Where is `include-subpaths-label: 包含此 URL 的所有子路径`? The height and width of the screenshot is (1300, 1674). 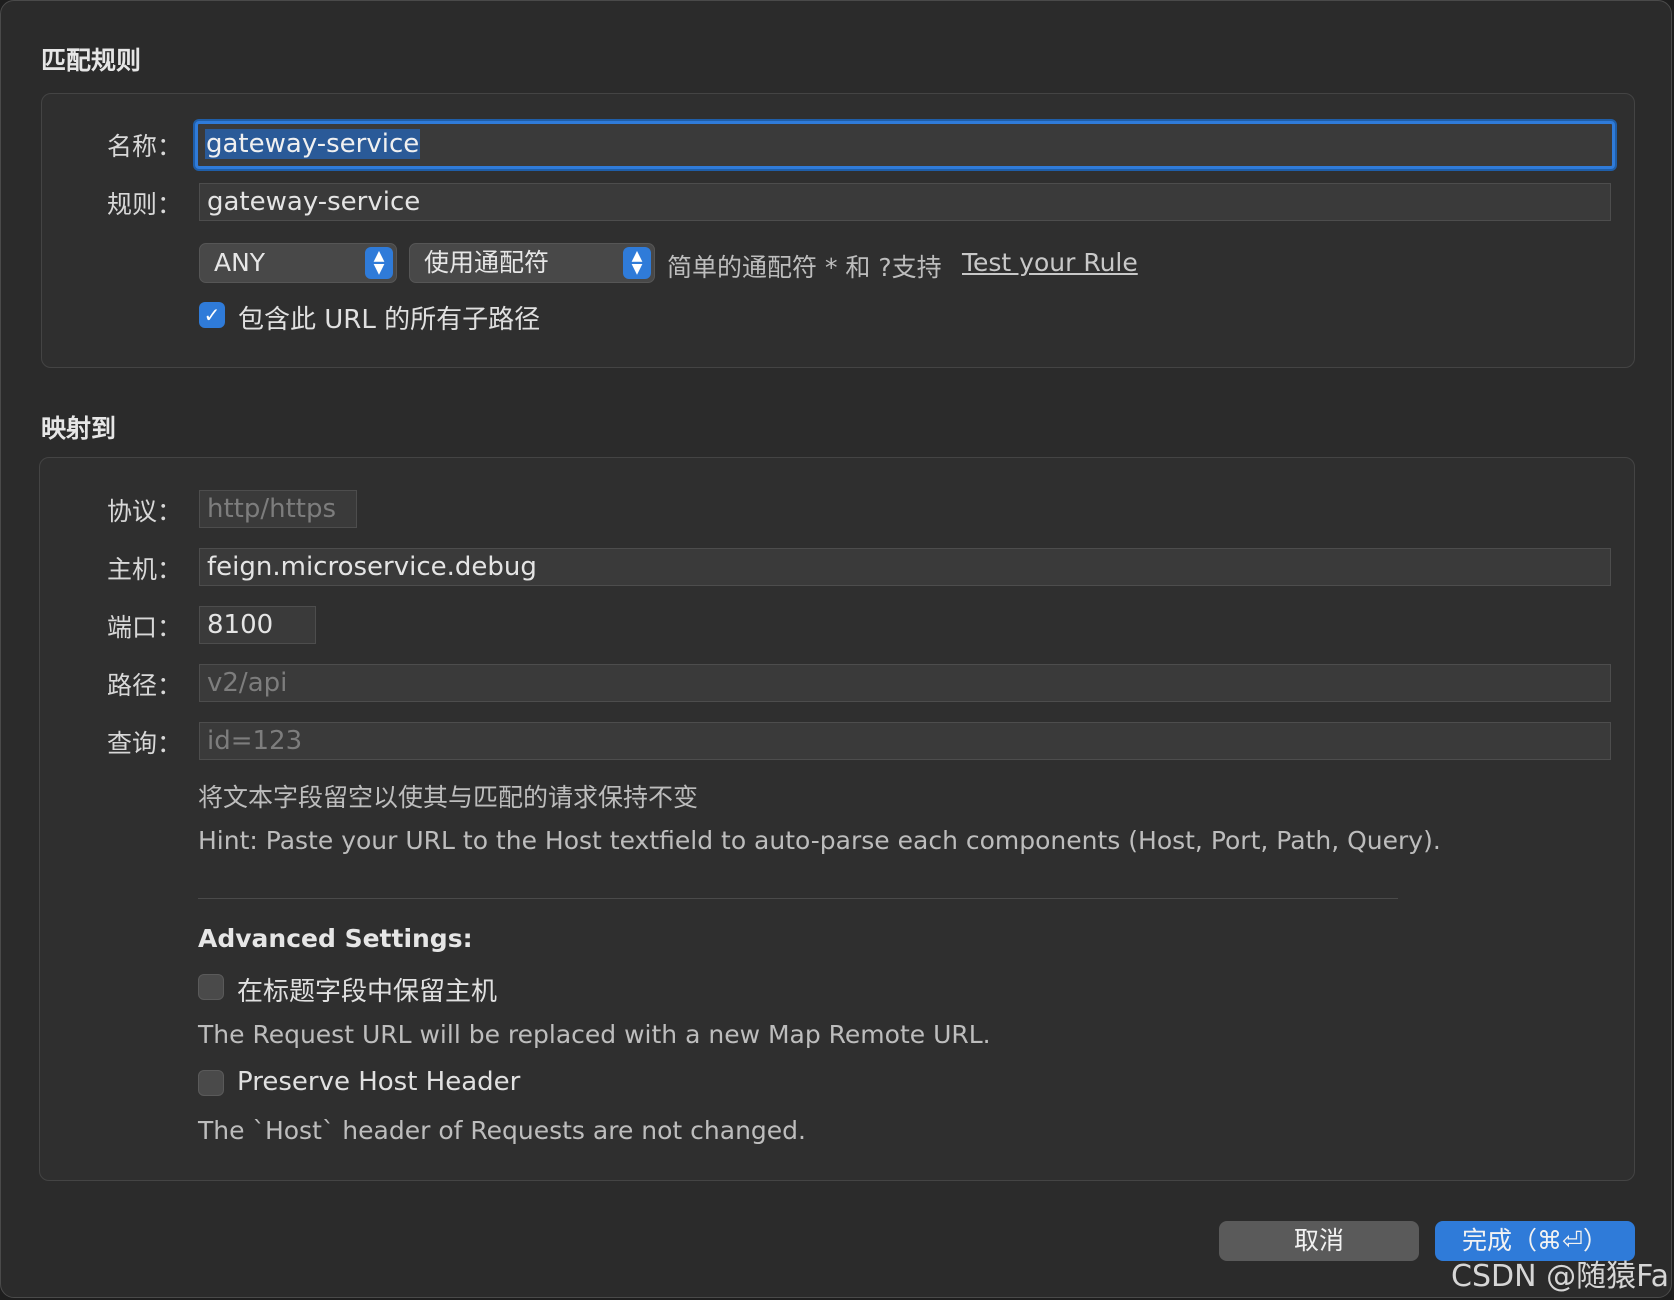
include-subpaths-label: 包含此 URL 的所有子路径 is located at coordinates (389, 320).